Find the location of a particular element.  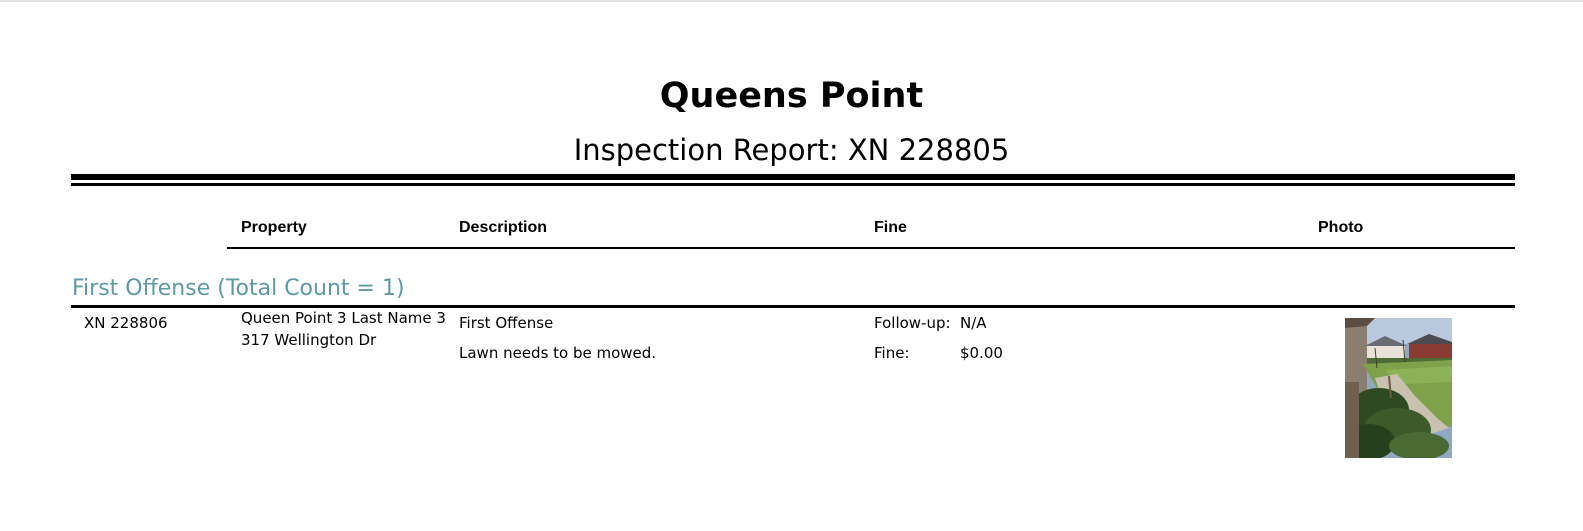

inspection-photo is located at coordinates (1398, 388).